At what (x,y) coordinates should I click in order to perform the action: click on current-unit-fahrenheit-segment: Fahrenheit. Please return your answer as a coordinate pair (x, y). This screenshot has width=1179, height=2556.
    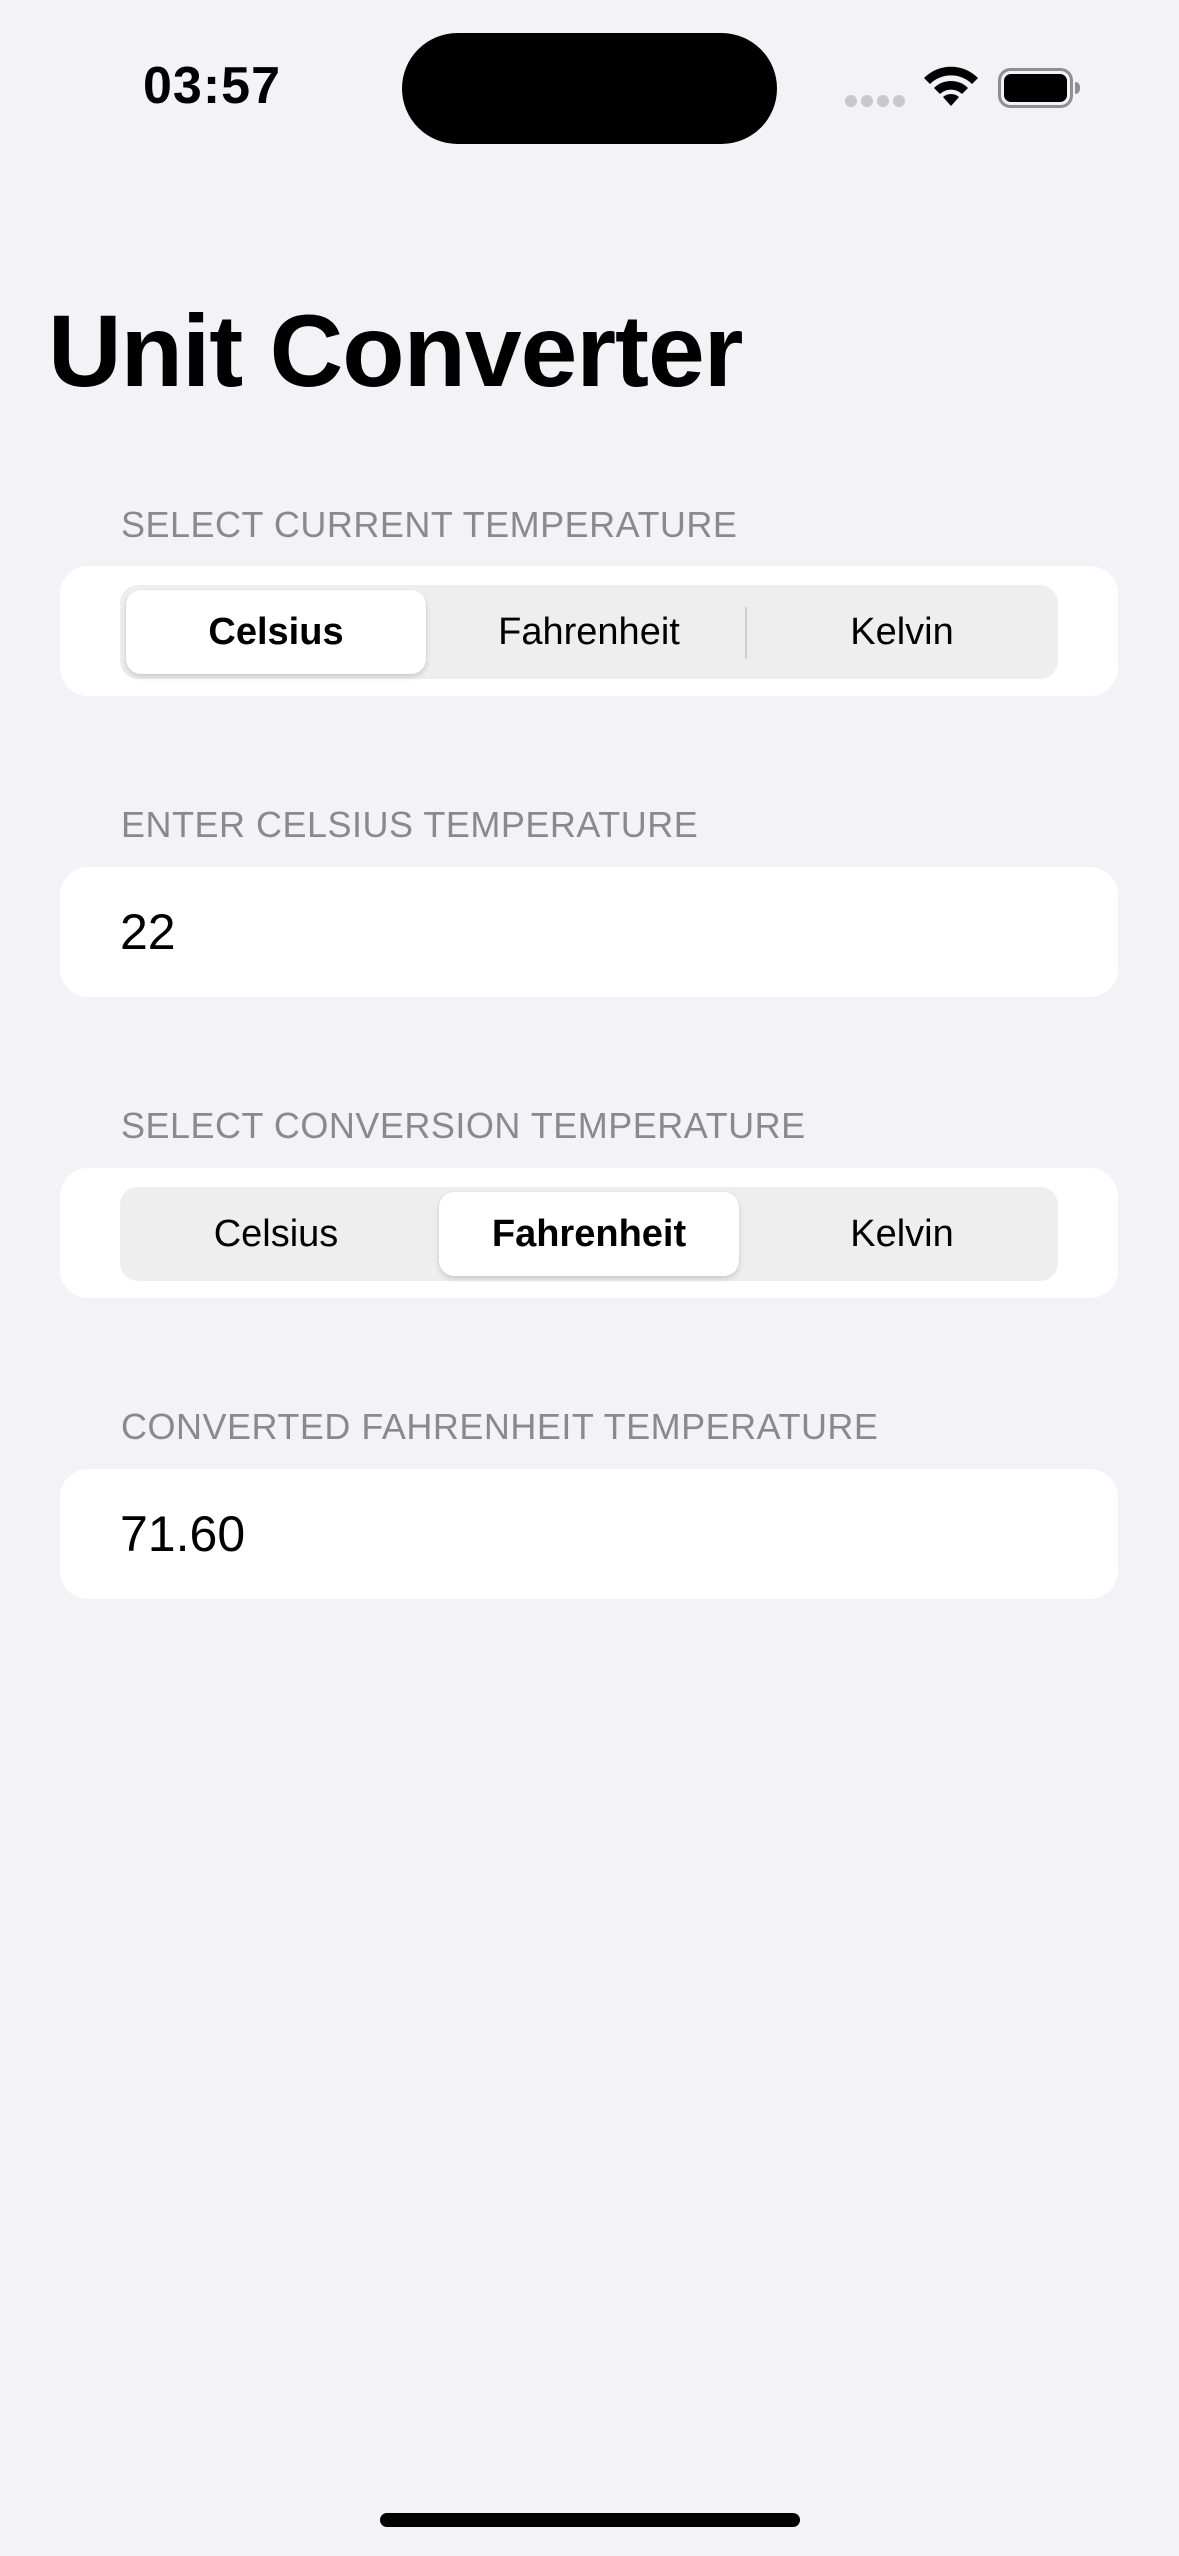
    Looking at the image, I should click on (589, 632).